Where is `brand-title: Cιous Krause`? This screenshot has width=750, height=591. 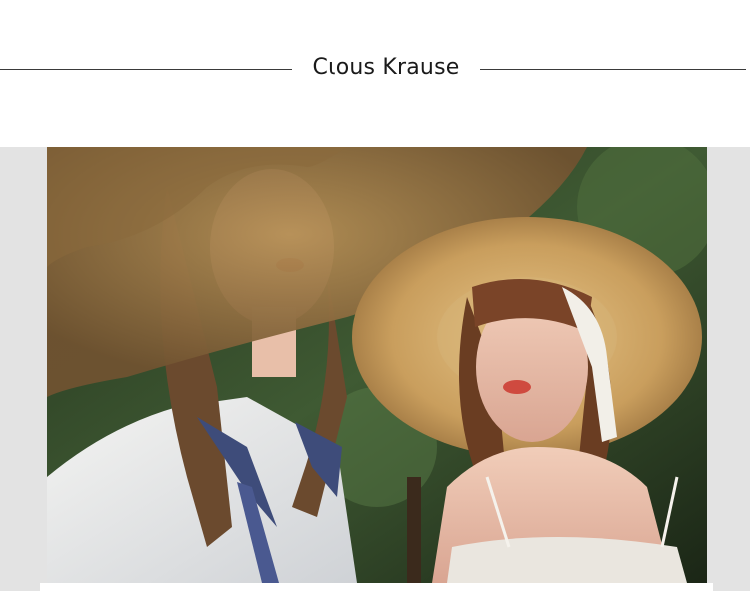 brand-title: Cιous Krause is located at coordinates (386, 67).